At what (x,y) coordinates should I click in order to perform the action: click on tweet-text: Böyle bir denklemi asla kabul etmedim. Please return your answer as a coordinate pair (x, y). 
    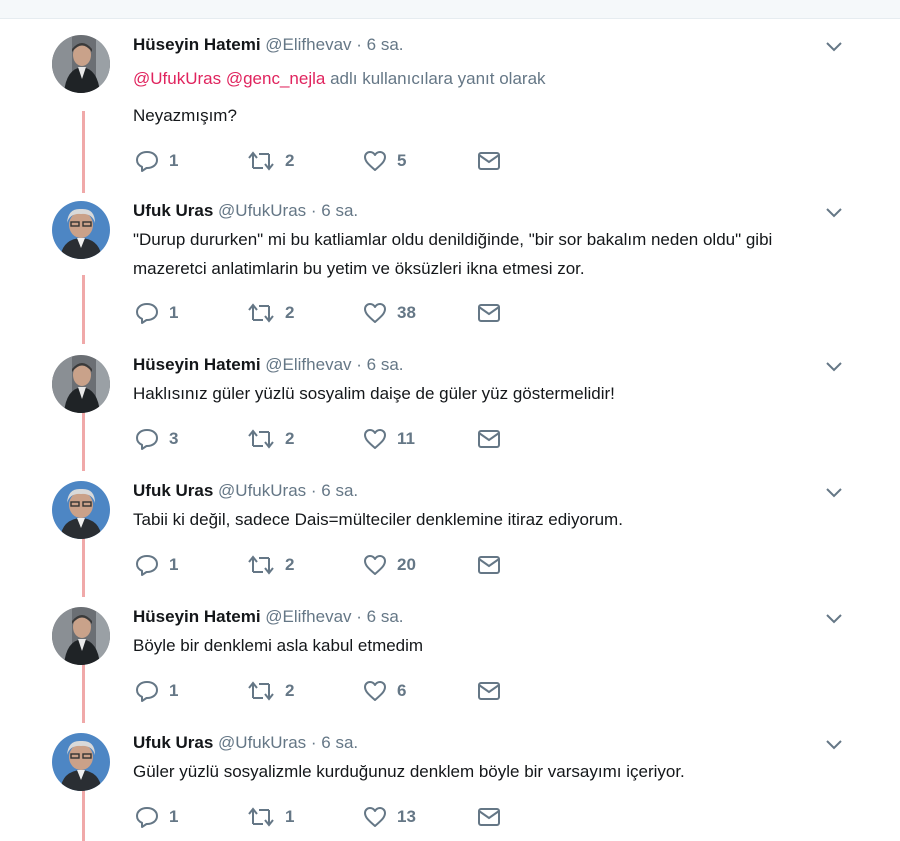
    Looking at the image, I should click on (278, 645).